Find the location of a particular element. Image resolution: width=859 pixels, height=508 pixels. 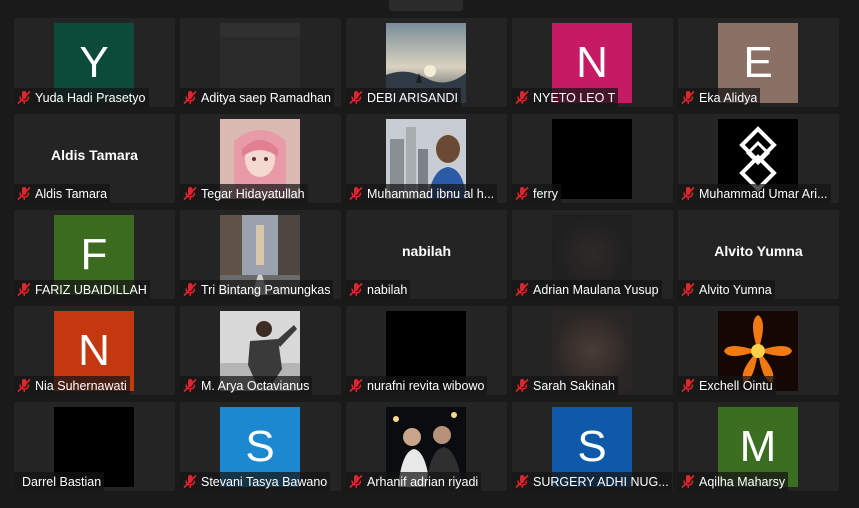

participant-name-label: nurafni revita wibowo is located at coordinates (417, 385).